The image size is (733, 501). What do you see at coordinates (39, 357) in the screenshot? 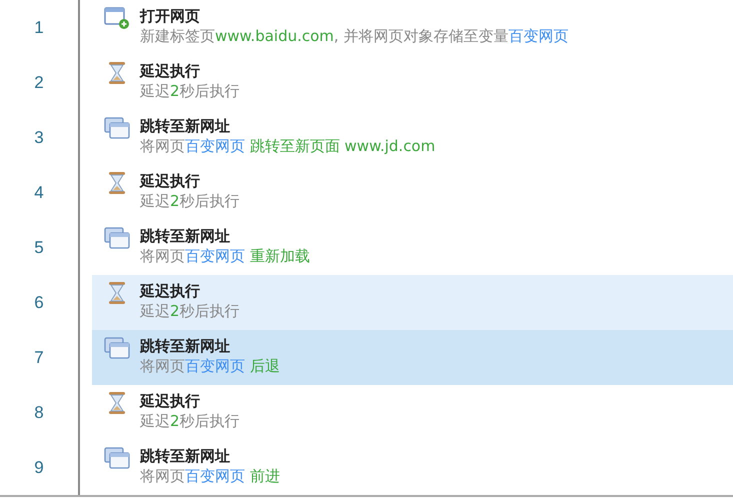
I see `line-number: 7` at bounding box center [39, 357].